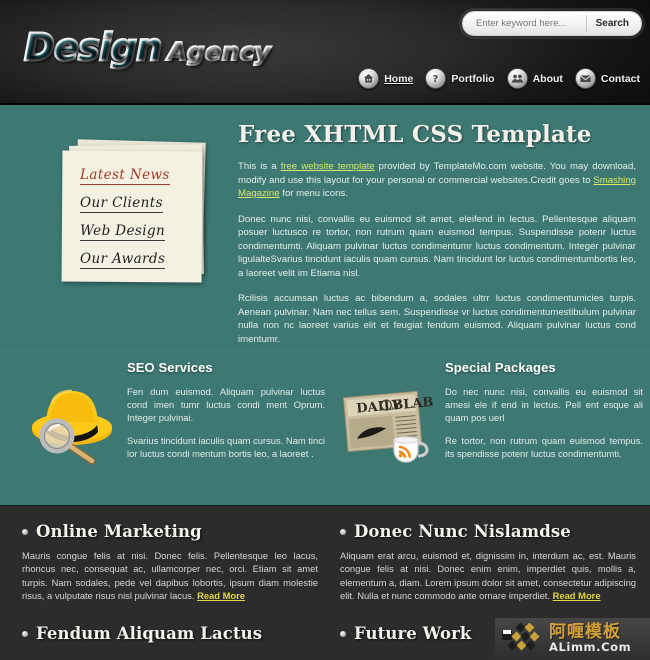  What do you see at coordinates (70, 420) in the screenshot?
I see `hat-magnifier-icon` at bounding box center [70, 420].